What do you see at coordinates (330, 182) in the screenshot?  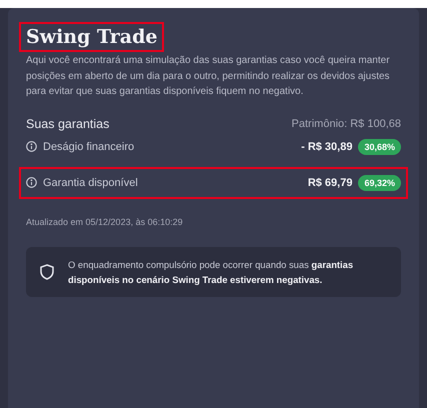 I see `row-value: R$ 69,79` at bounding box center [330, 182].